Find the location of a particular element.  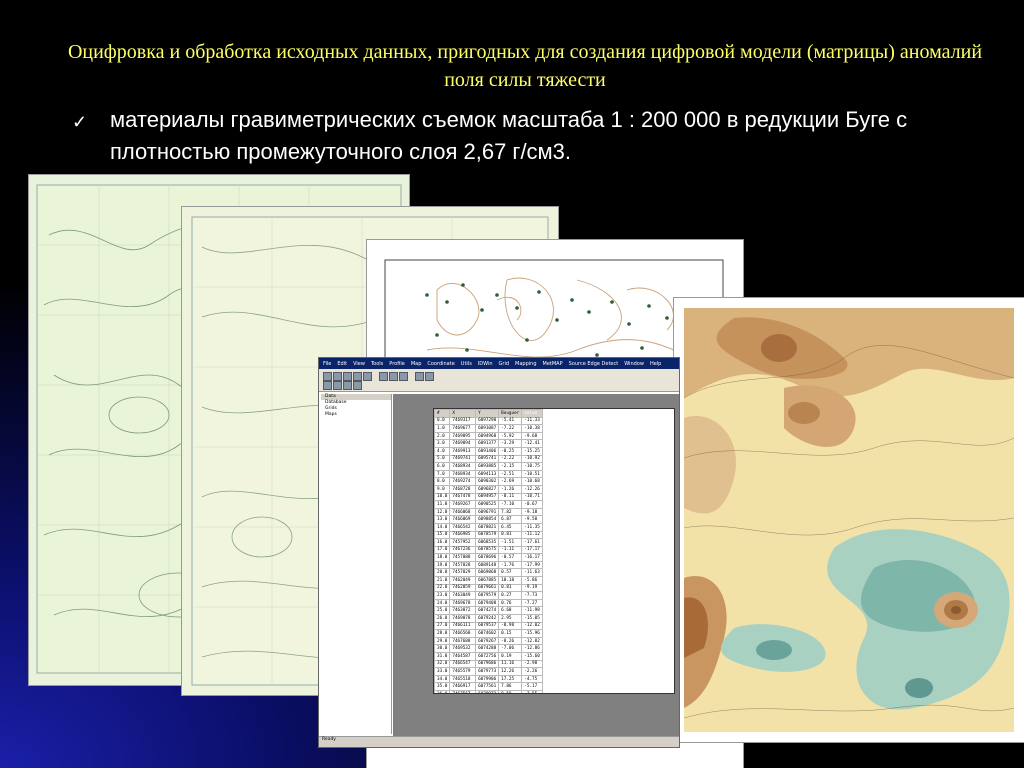

table-cell: 17.0 is located at coordinates (442, 550).